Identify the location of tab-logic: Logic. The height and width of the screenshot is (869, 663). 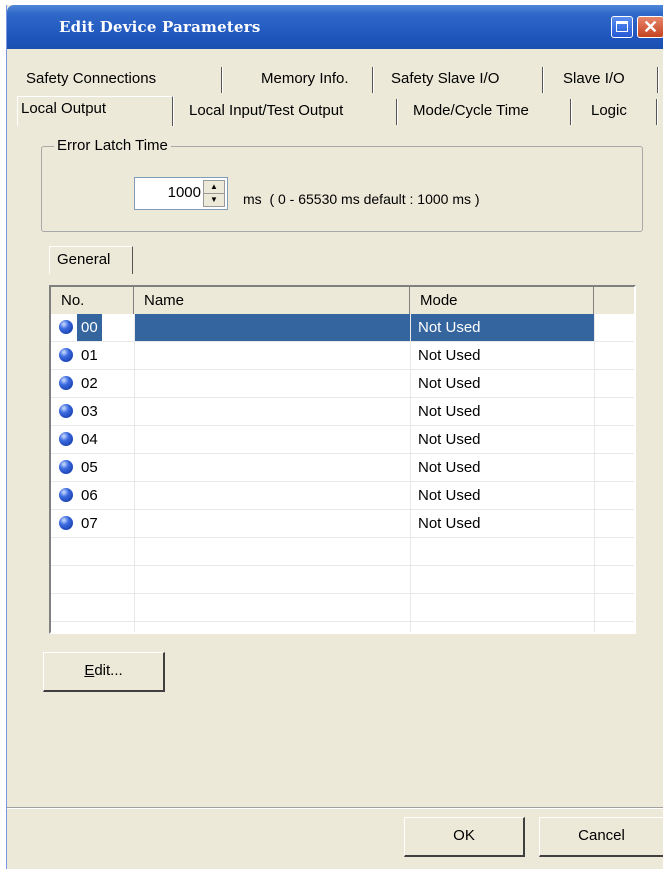
(615, 112).